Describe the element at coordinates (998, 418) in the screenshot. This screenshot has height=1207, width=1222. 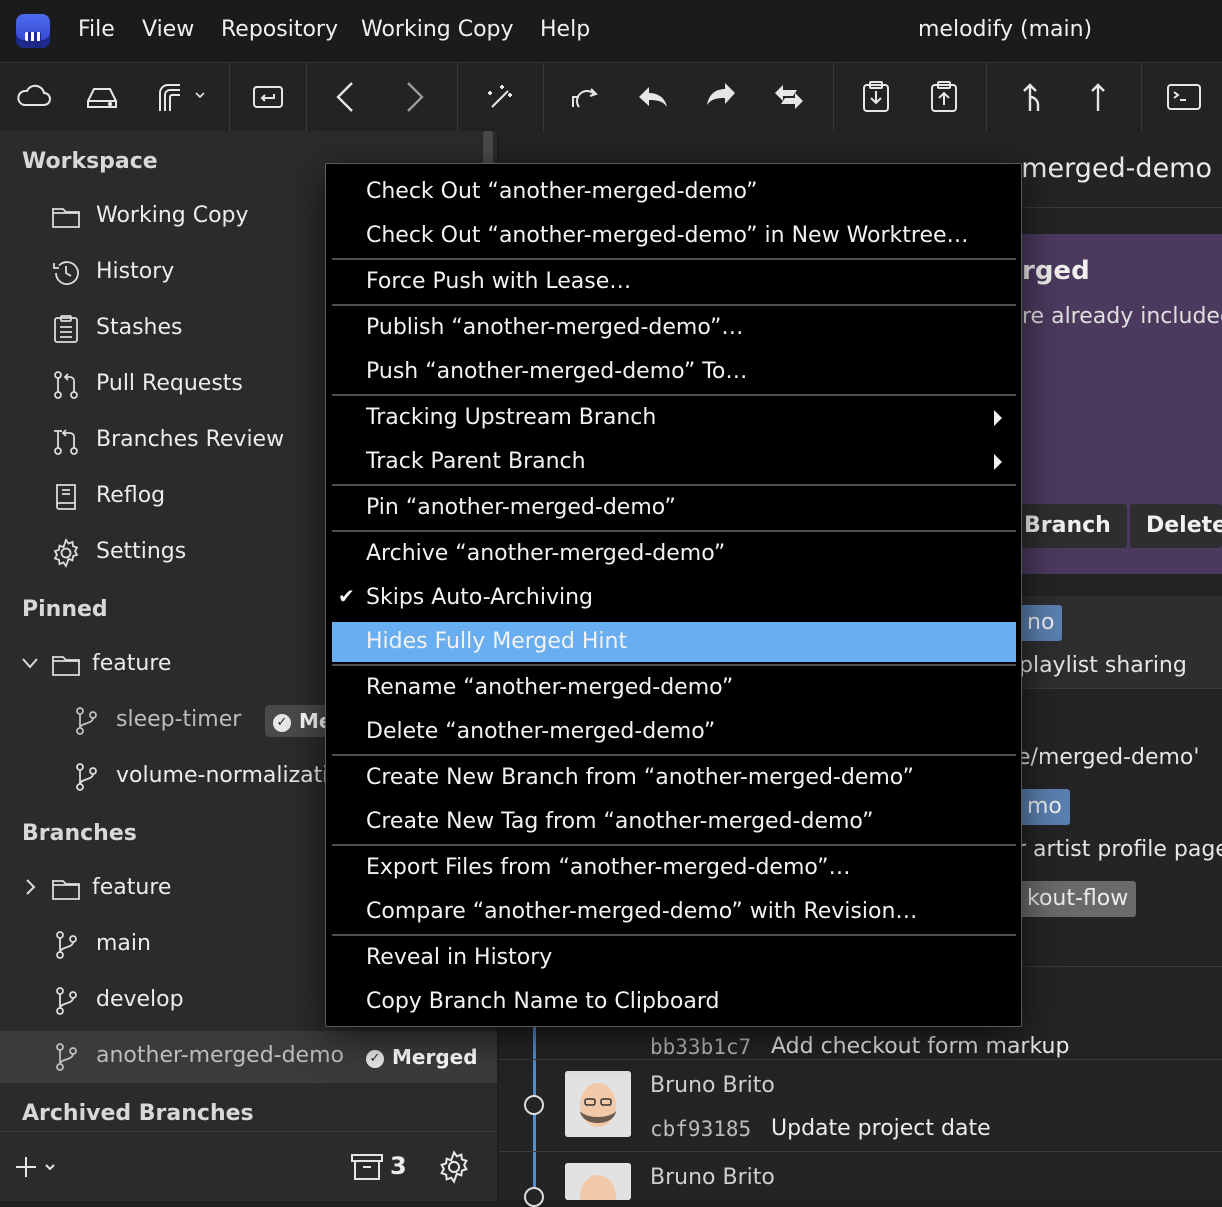
I see `submenu-arrow-icon` at that location.